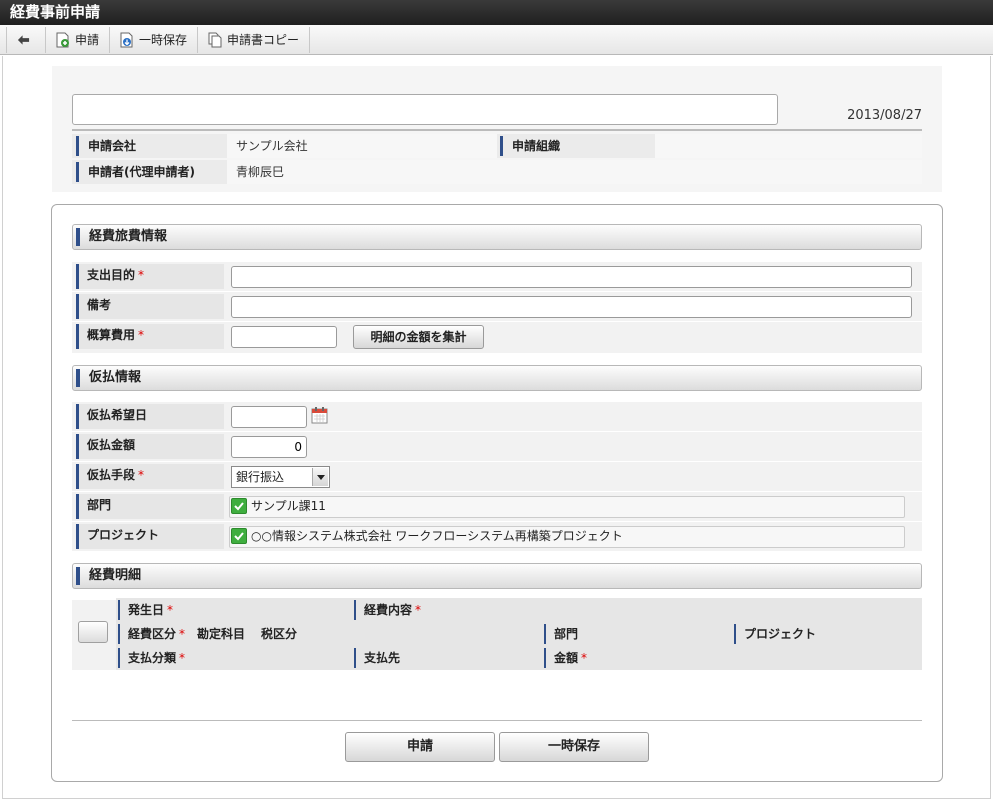 The image size is (993, 801). I want to click on advance-date-input, so click(269, 417).